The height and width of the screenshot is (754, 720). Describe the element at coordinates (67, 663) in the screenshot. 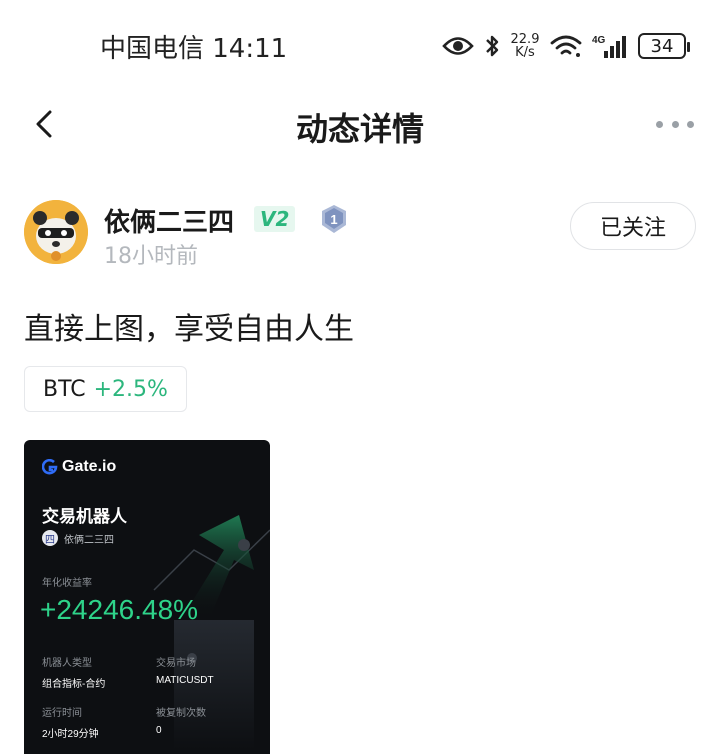

I see `bot-type-label: 机器人类型` at that location.